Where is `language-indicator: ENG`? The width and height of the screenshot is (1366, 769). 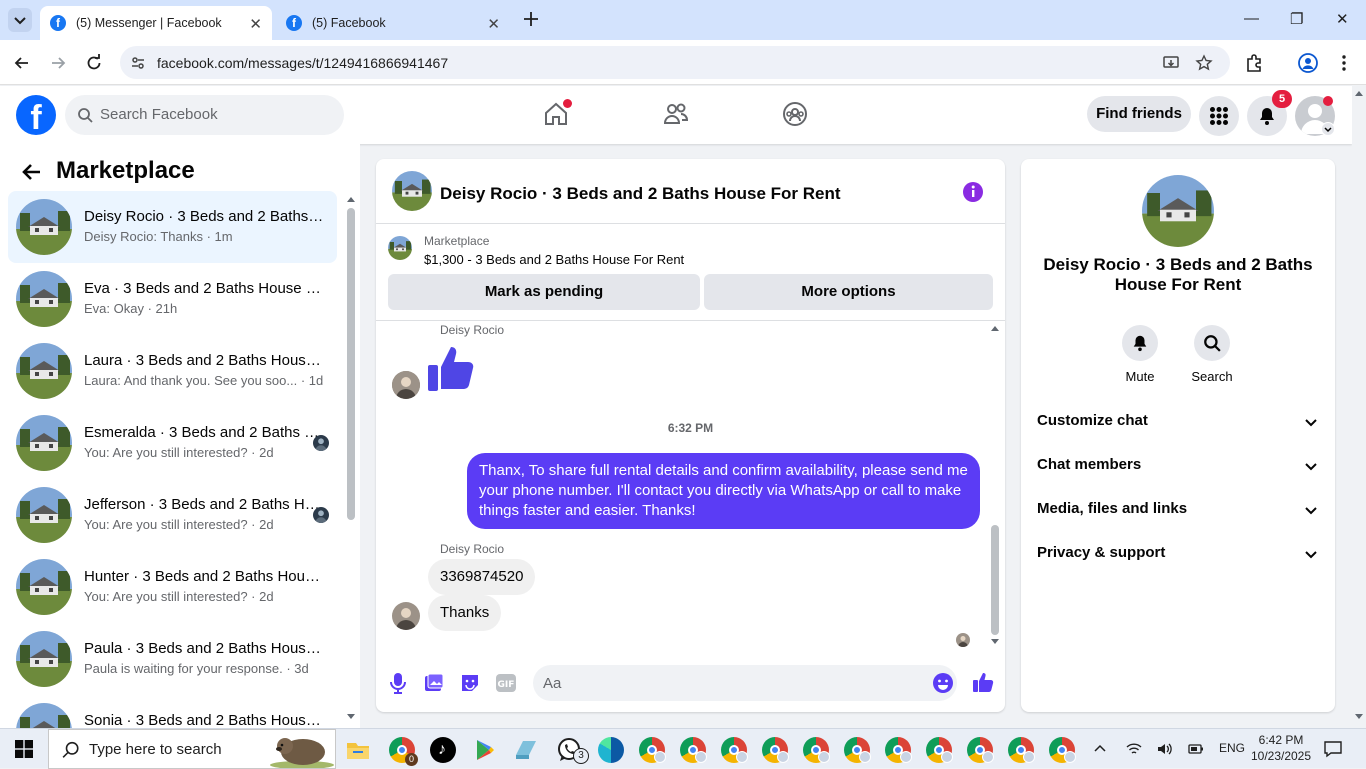
language-indicator: ENG is located at coordinates (1232, 748).